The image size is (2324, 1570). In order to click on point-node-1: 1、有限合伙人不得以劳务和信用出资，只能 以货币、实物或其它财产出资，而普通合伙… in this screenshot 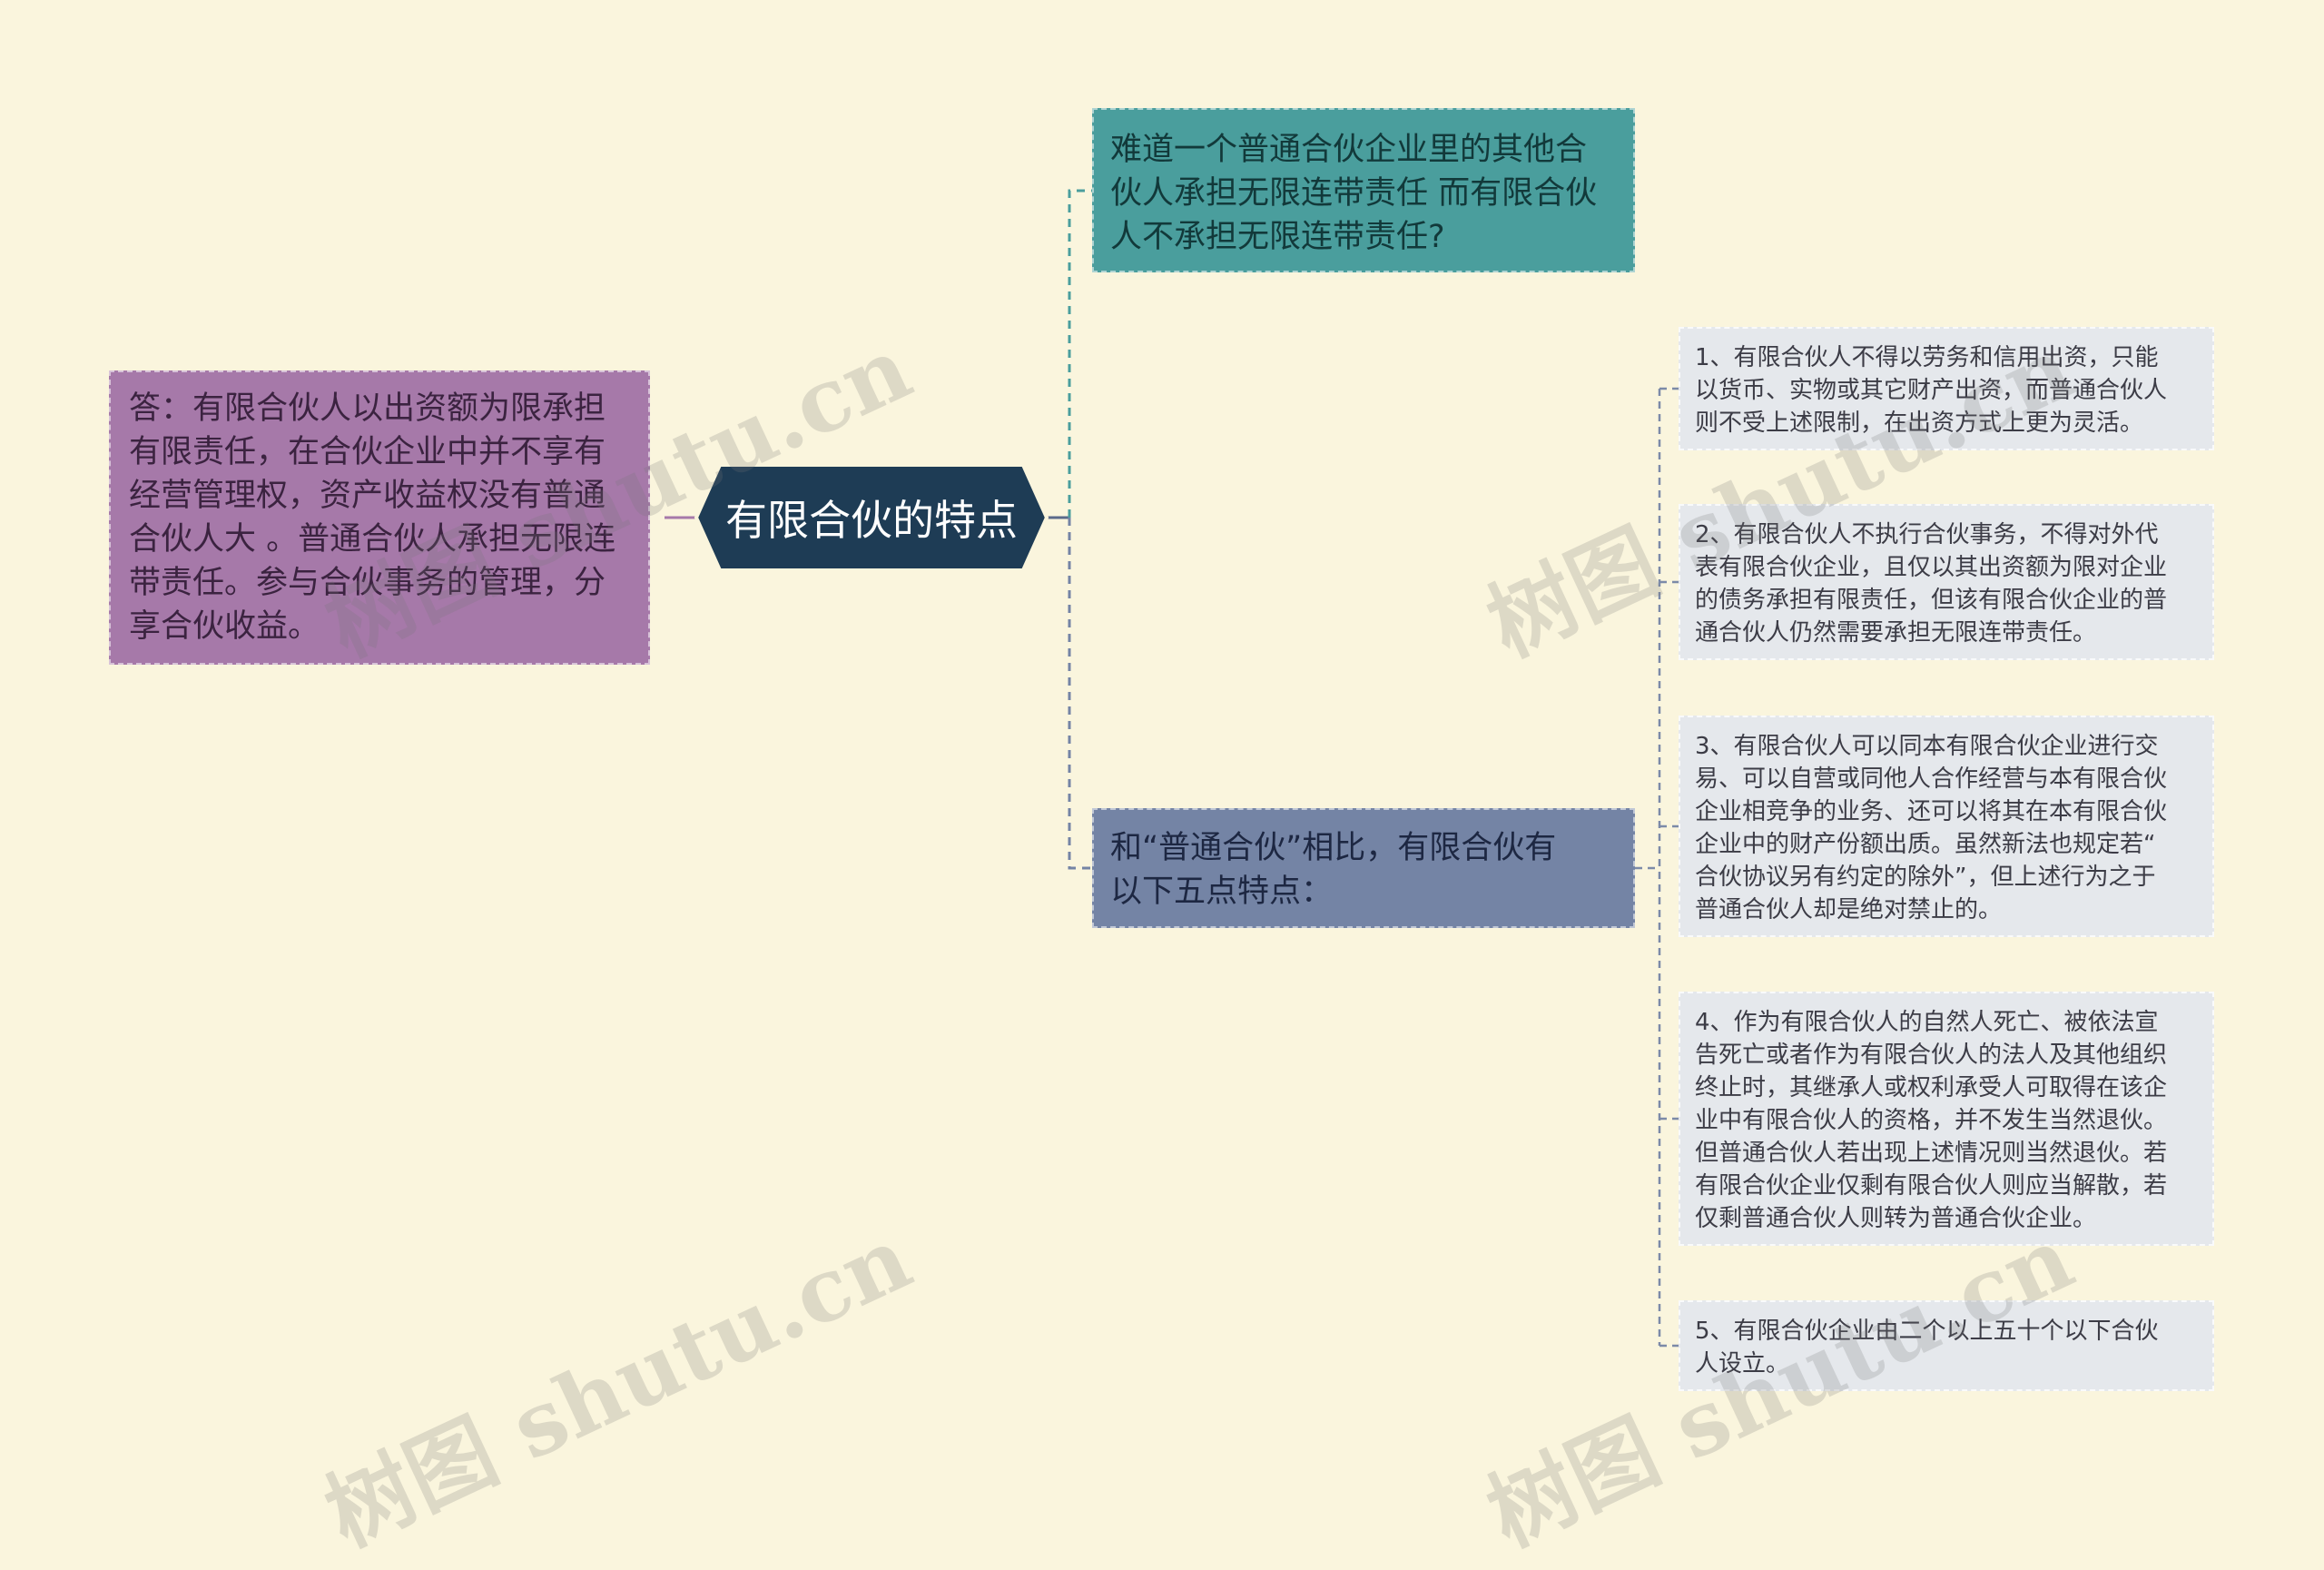, I will do `click(1946, 389)`.